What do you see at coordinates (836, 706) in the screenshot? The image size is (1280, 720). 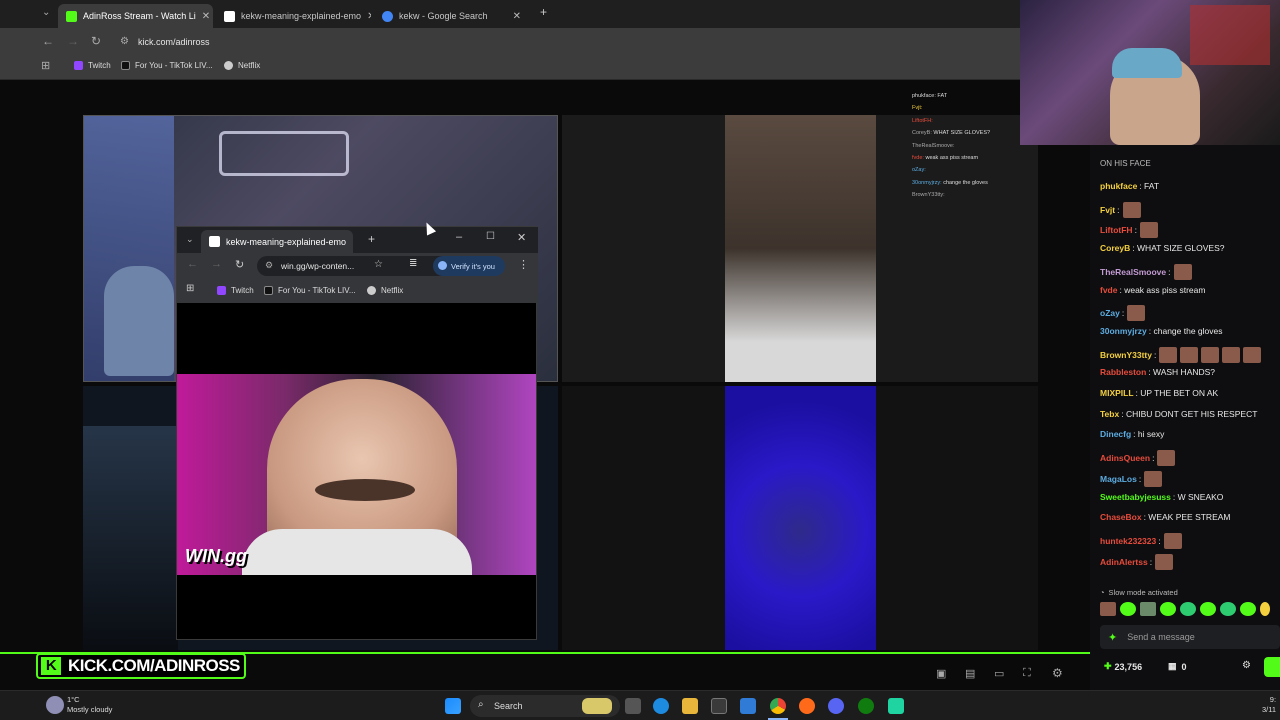 I see `discord-icon` at bounding box center [836, 706].